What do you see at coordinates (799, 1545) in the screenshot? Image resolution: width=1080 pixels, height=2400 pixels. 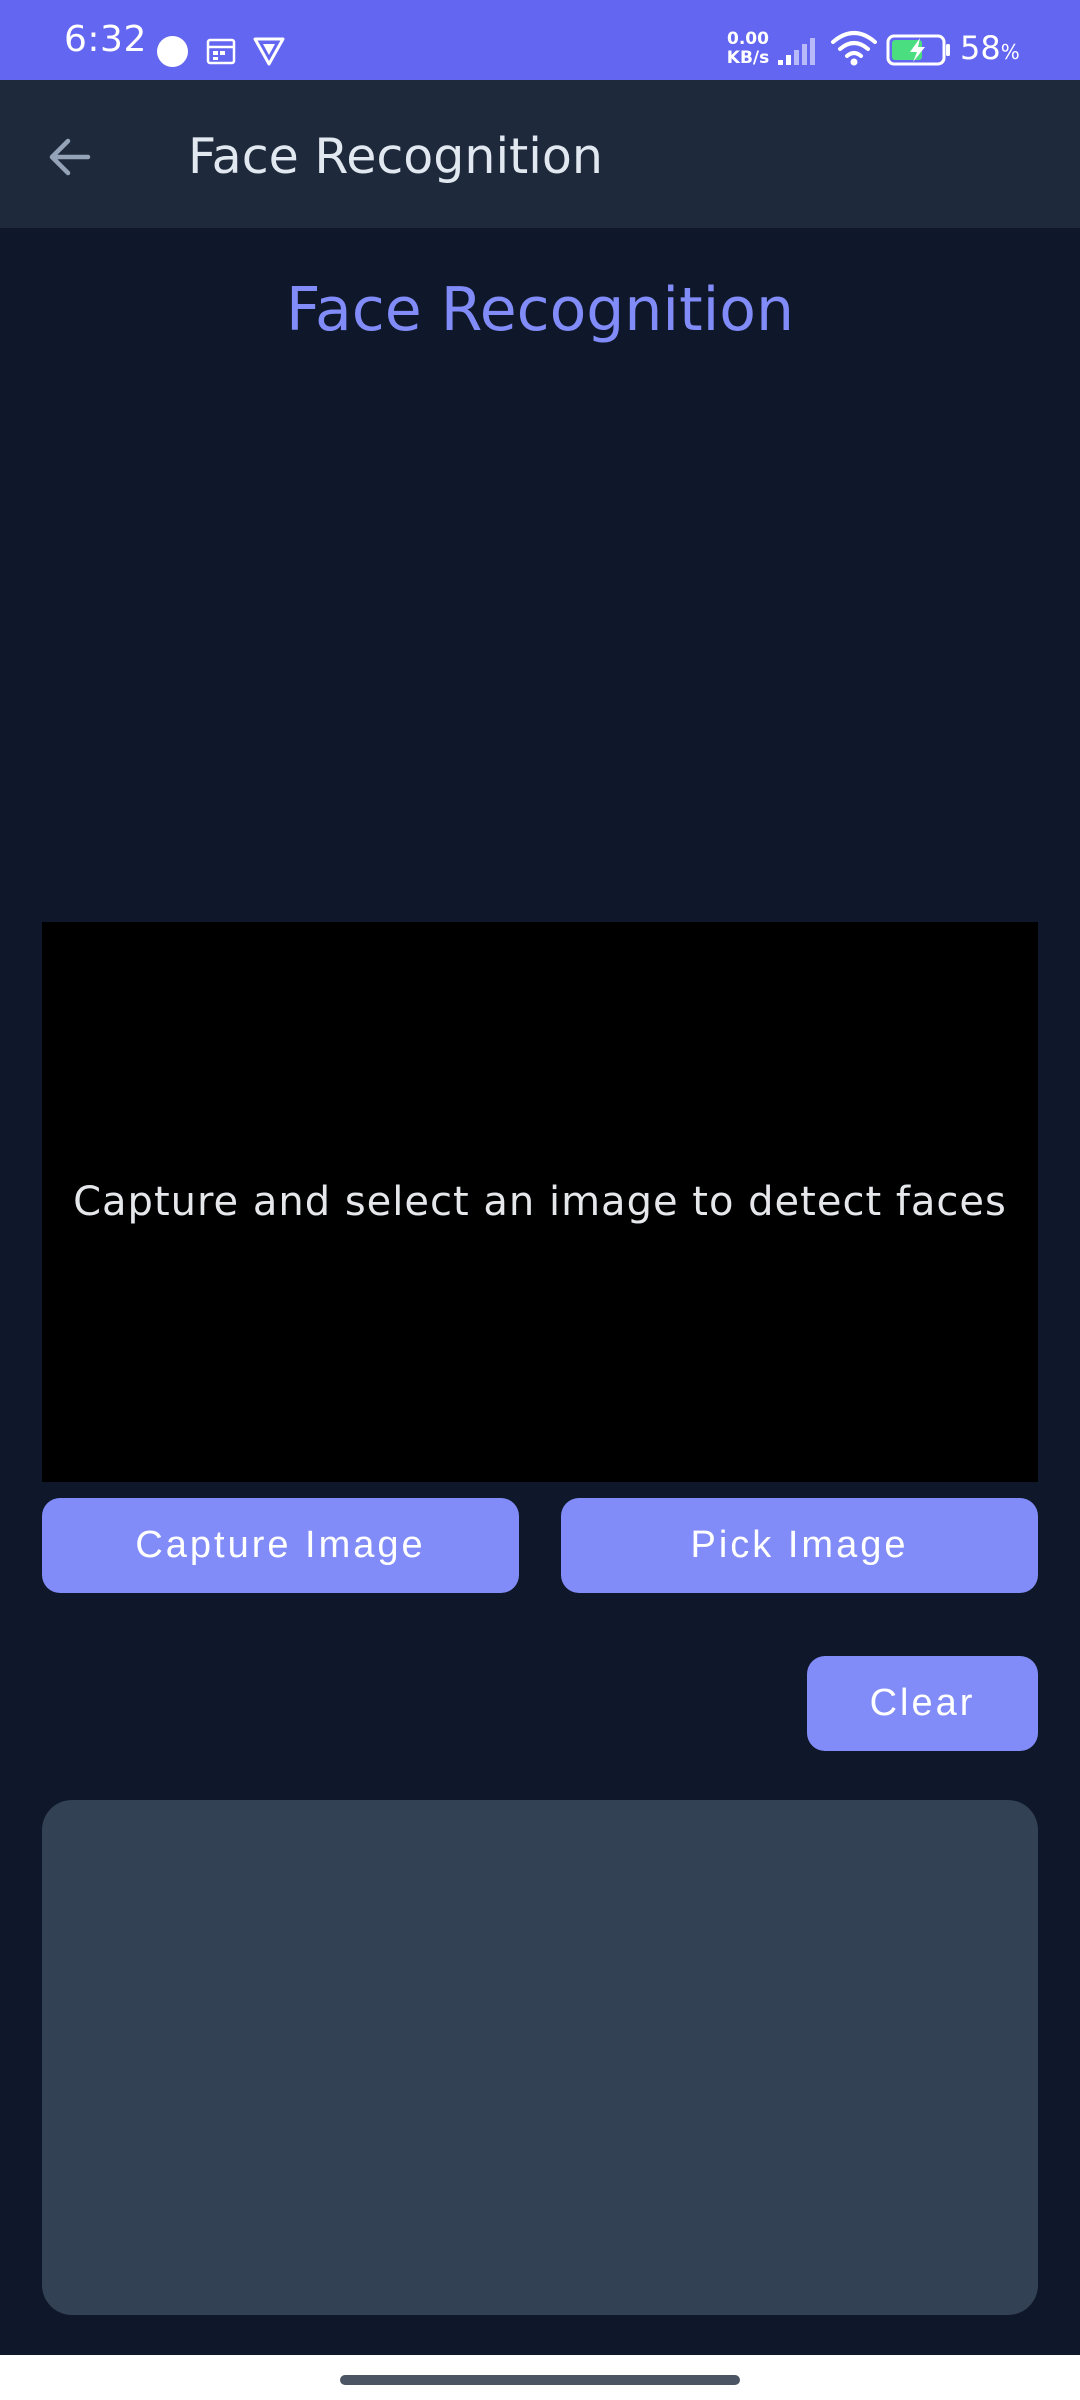 I see `pick-image-button: Pick Image` at bounding box center [799, 1545].